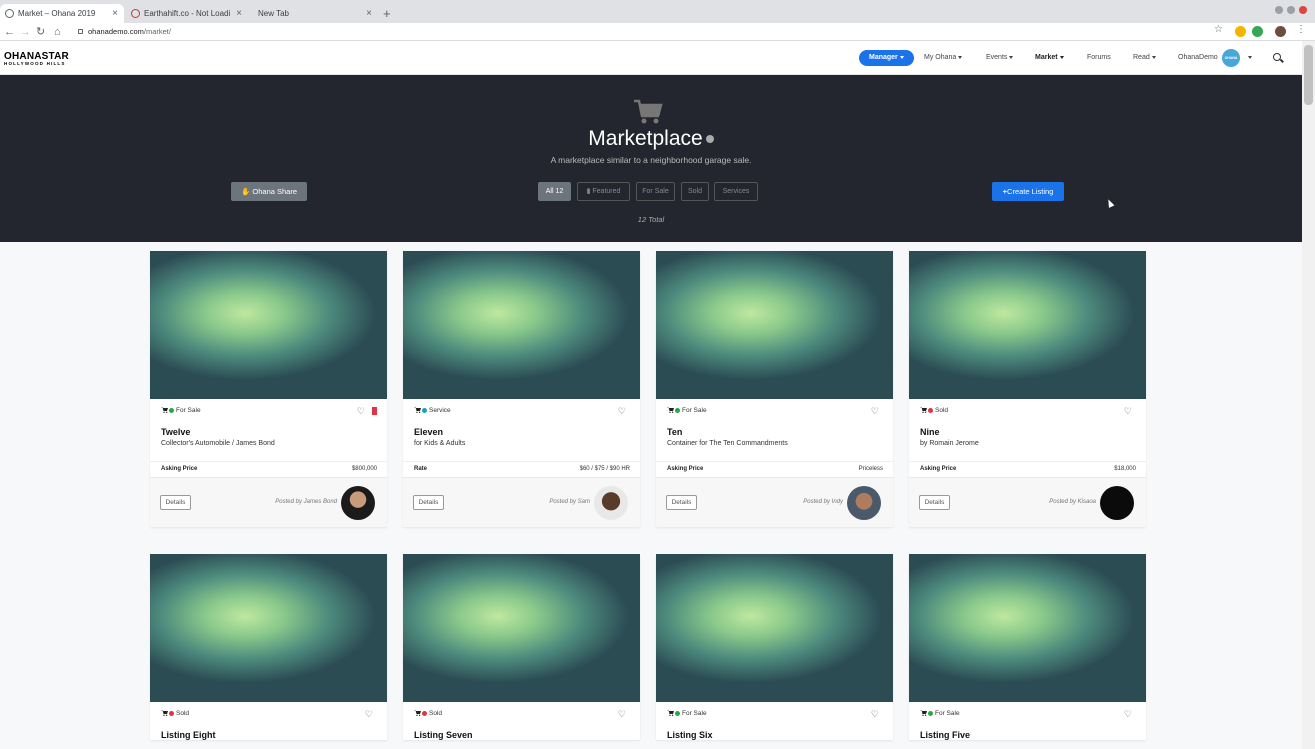 The height and width of the screenshot is (749, 1315). Describe the element at coordinates (36, 58) in the screenshot. I see `site-logo: OHANASTAR HOLLYWOOD HILLS` at that location.